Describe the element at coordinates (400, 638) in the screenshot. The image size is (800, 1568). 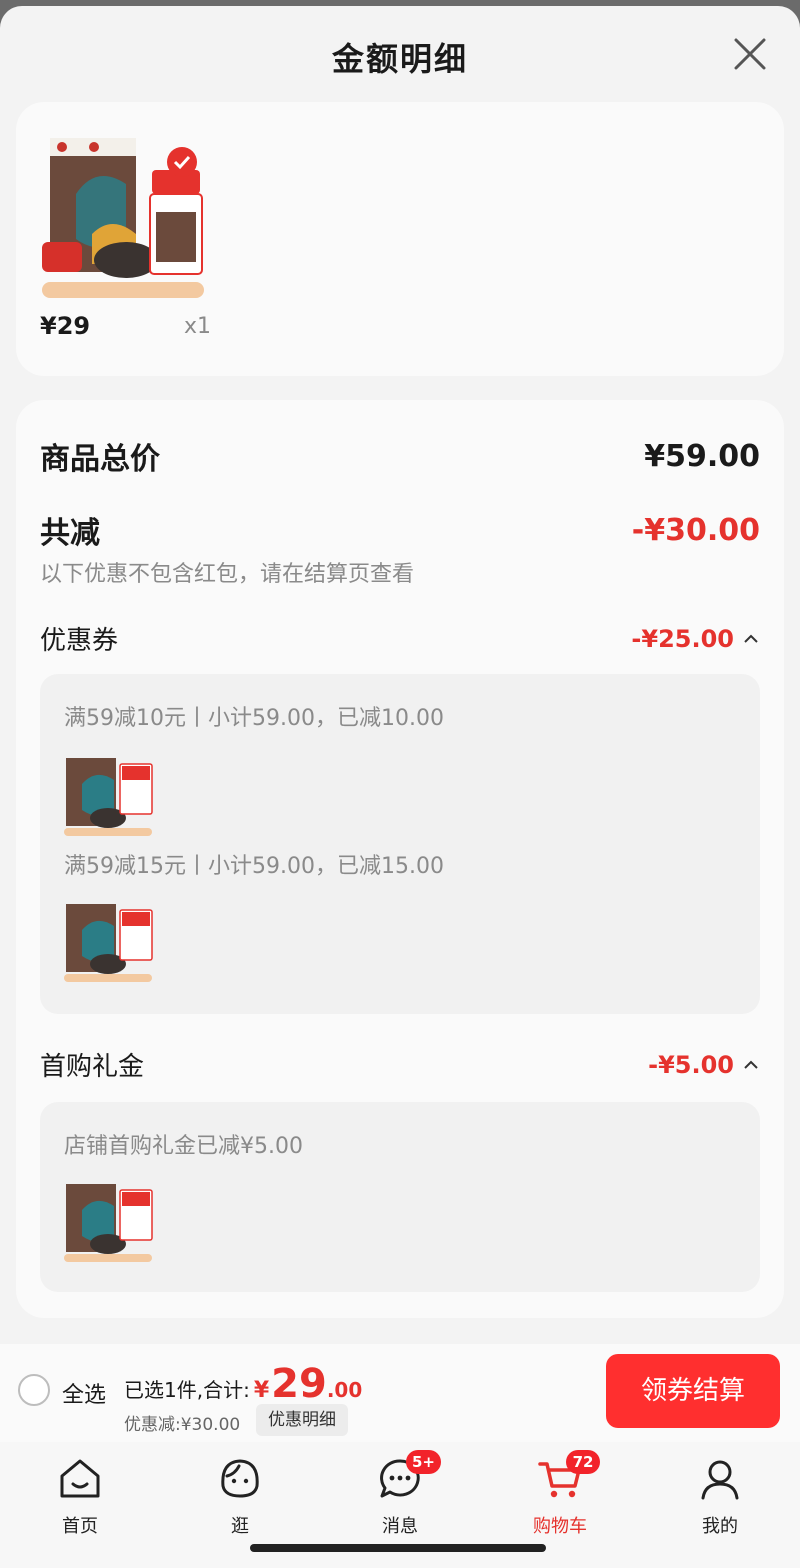
I see `coupon-row: 优惠券 -¥25.00` at that location.